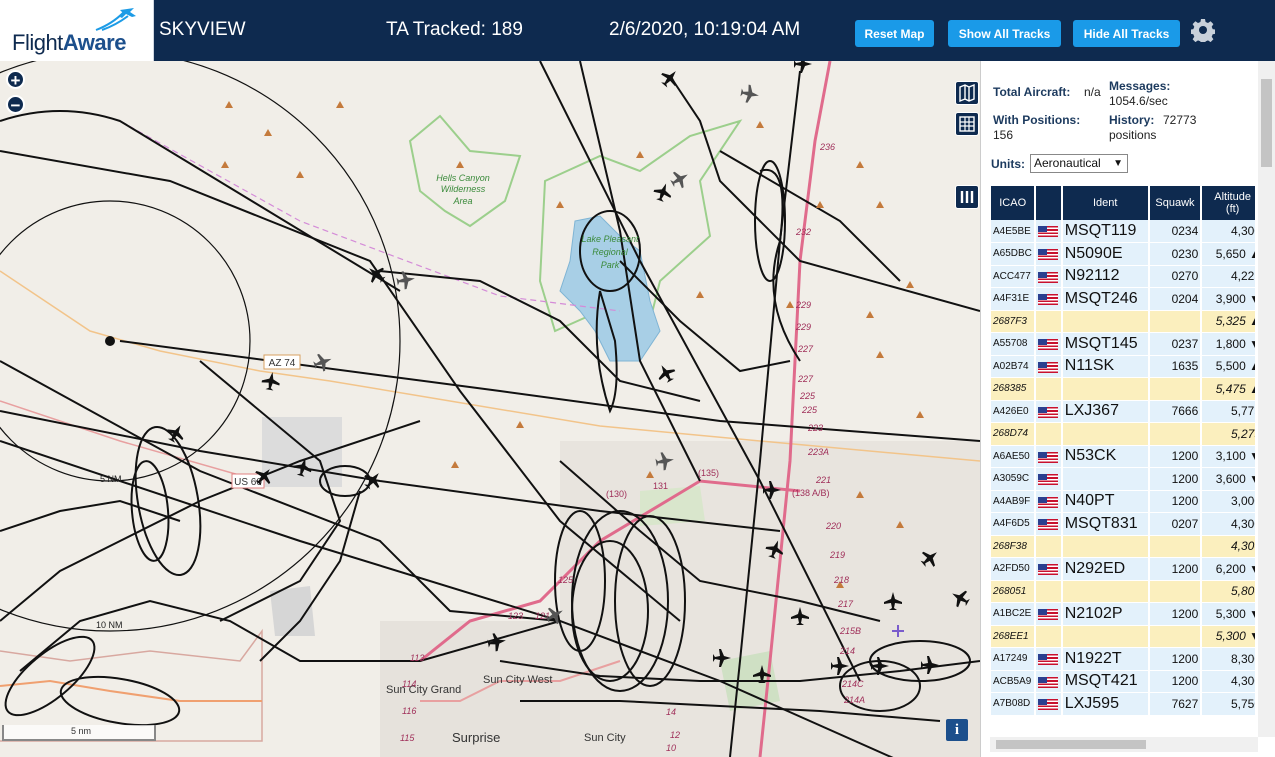 The image size is (1275, 757). I want to click on place-label: Regional, so click(610, 252).